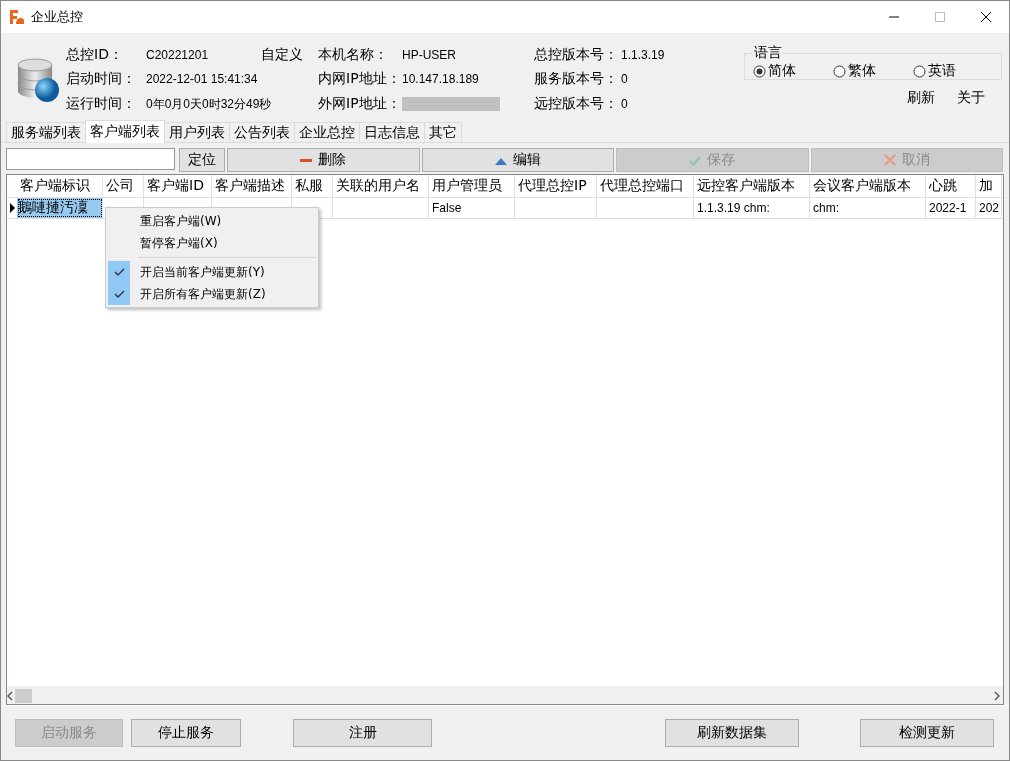 The height and width of the screenshot is (761, 1010). Describe the element at coordinates (178, 186) in the screenshot. I see `column-header: 客户端ID` at that location.